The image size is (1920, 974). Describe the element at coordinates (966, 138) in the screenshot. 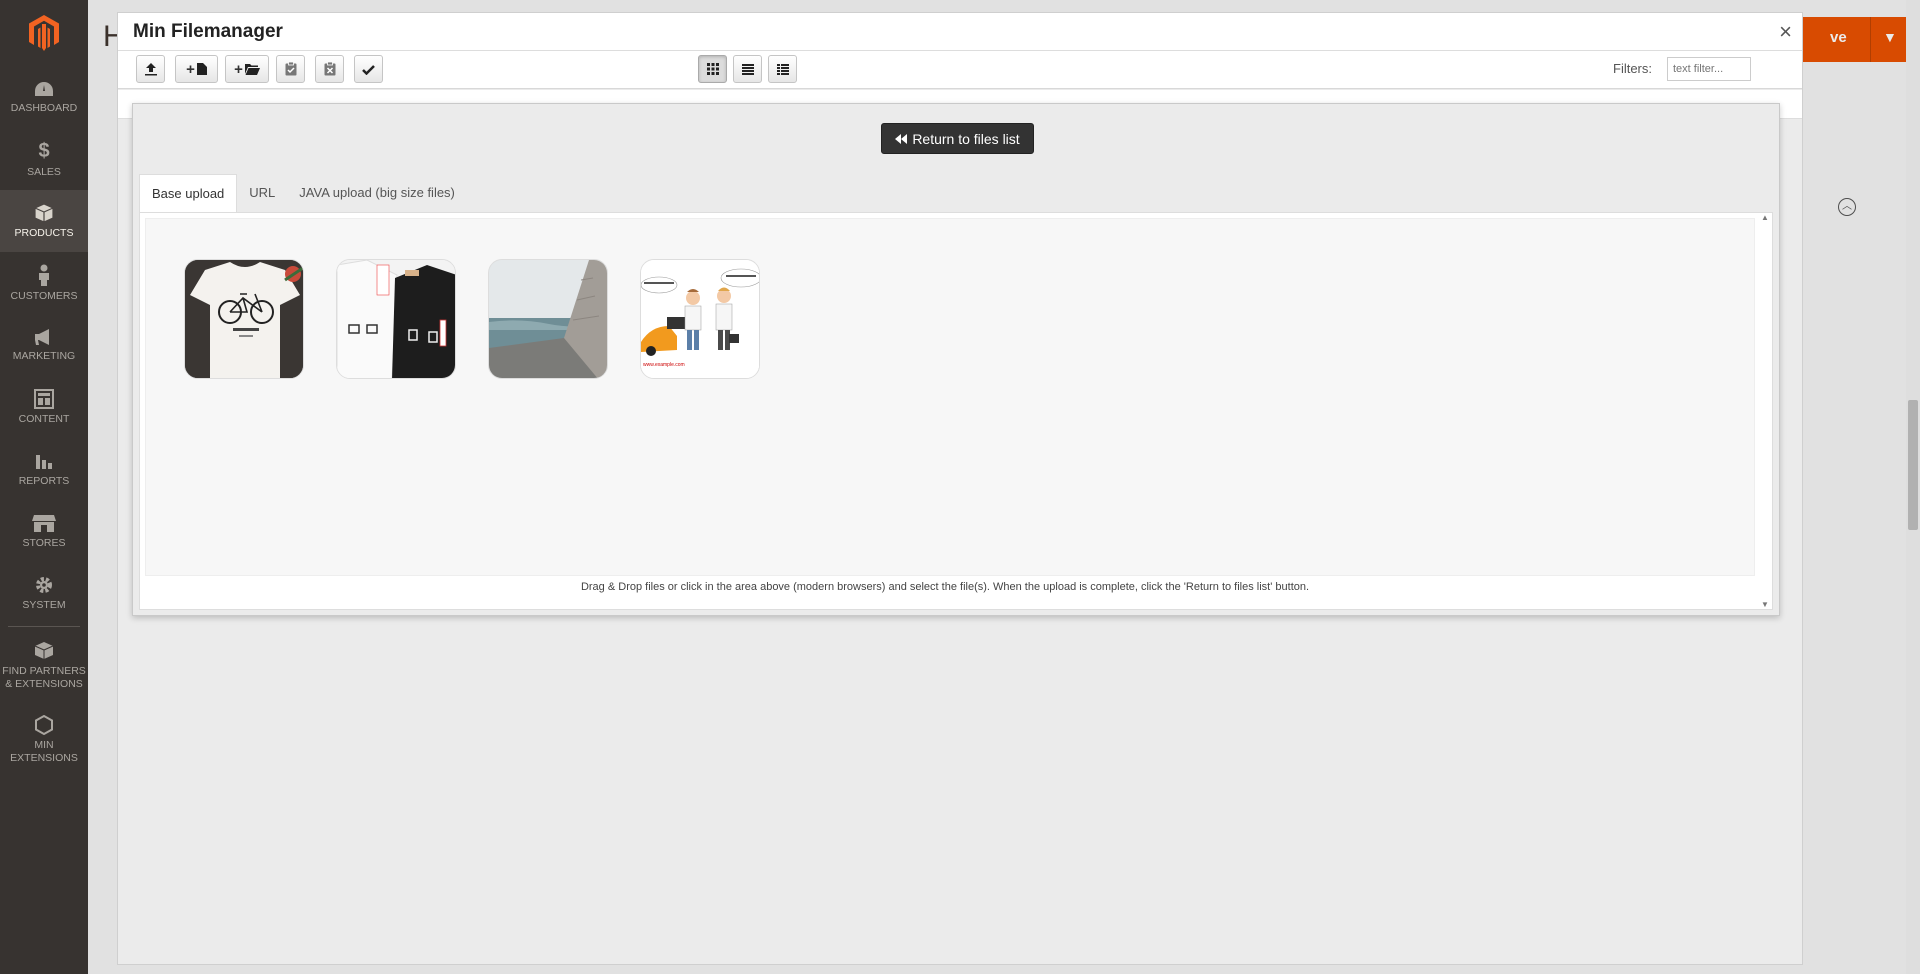

I see `return-label: Return to files list` at that location.